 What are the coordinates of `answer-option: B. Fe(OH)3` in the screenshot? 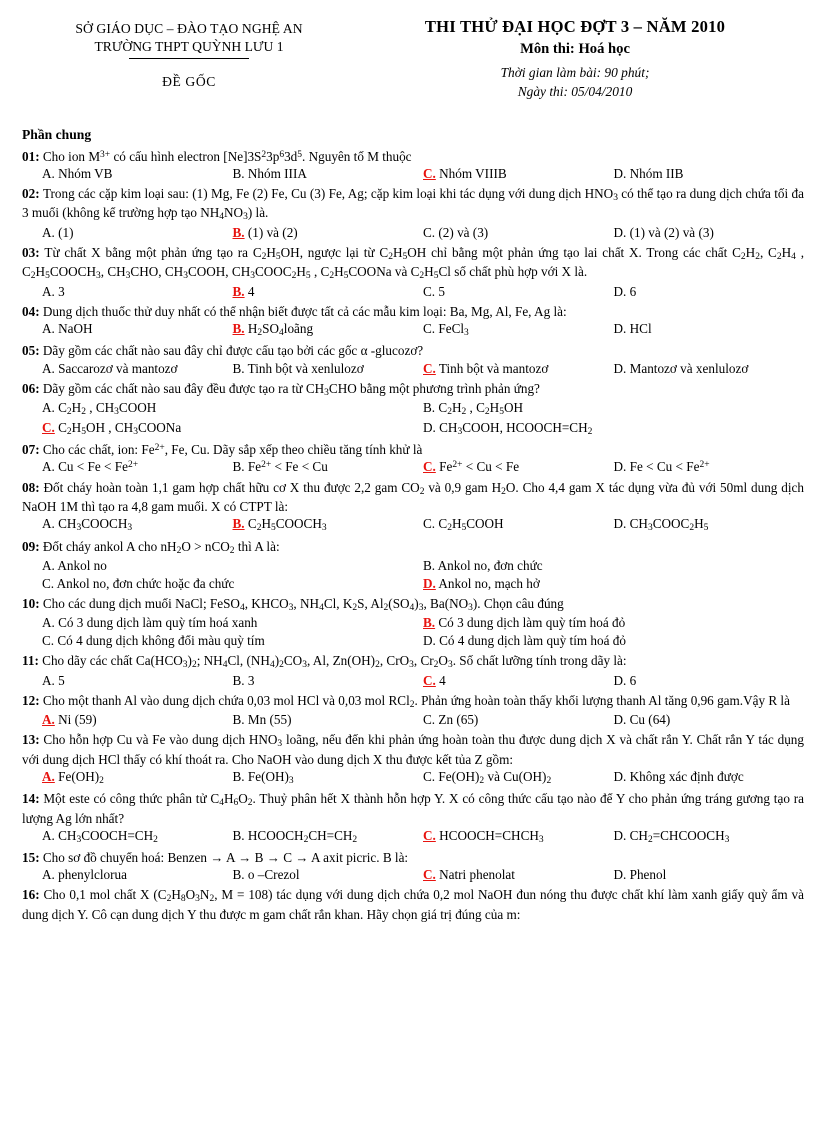 It's located at (328, 778).